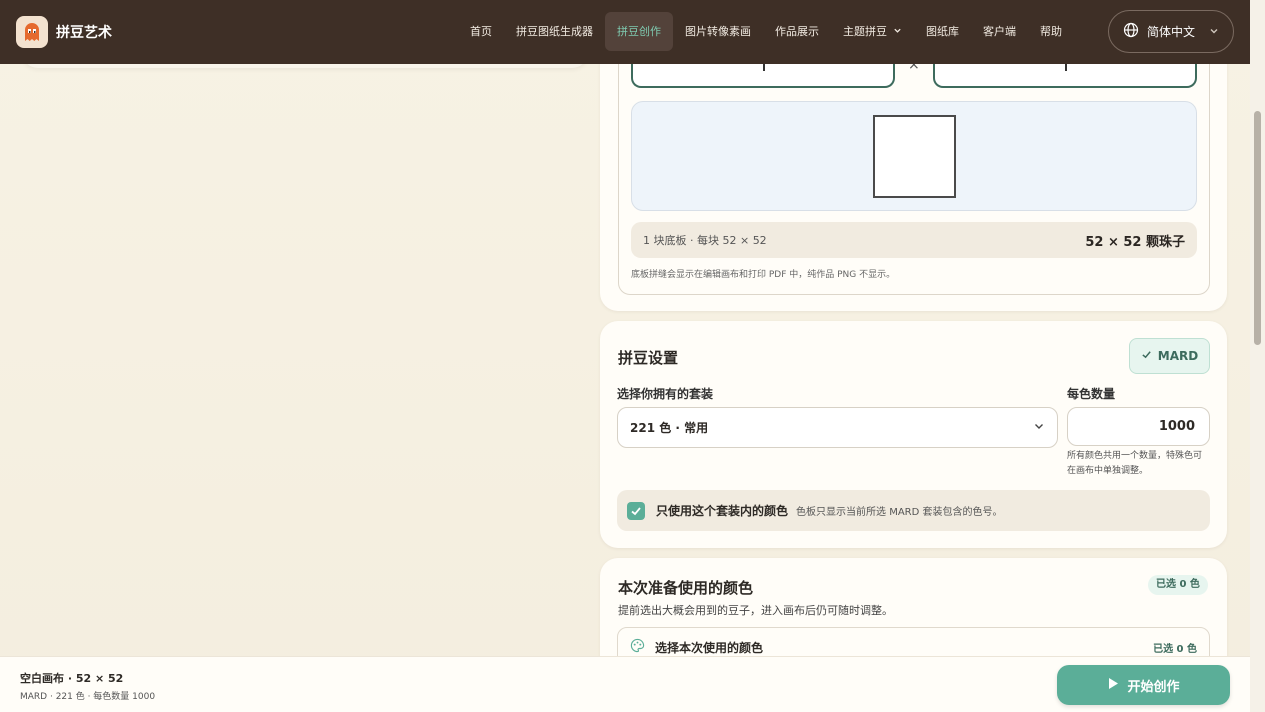  What do you see at coordinates (1257, 356) in the screenshot?
I see `page-scrollbar-track` at bounding box center [1257, 356].